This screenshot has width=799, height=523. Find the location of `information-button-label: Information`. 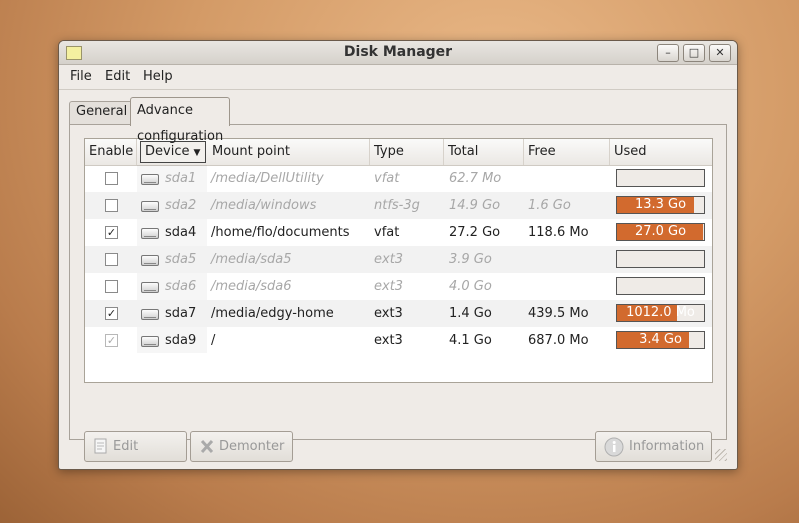

information-button-label: Information is located at coordinates (667, 446).